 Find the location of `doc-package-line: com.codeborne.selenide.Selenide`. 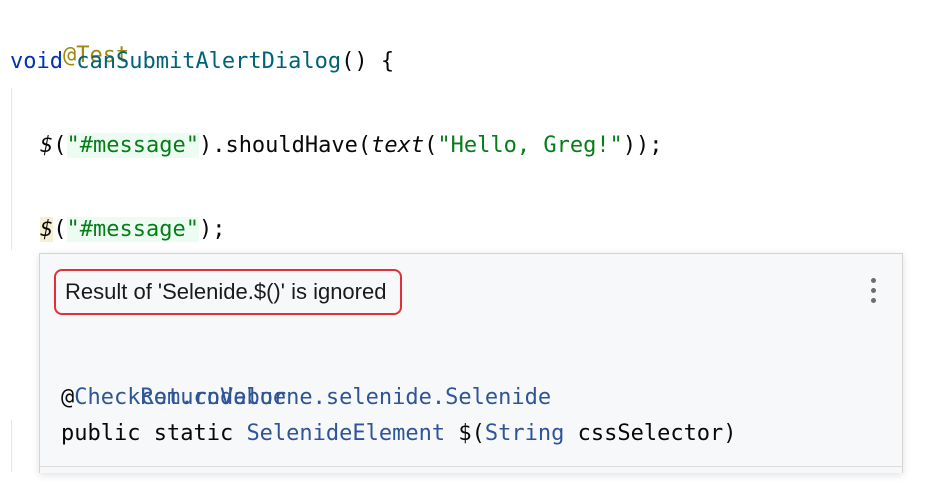

doc-package-line: com.codeborne.selenide.Selenide is located at coordinates (399, 377).